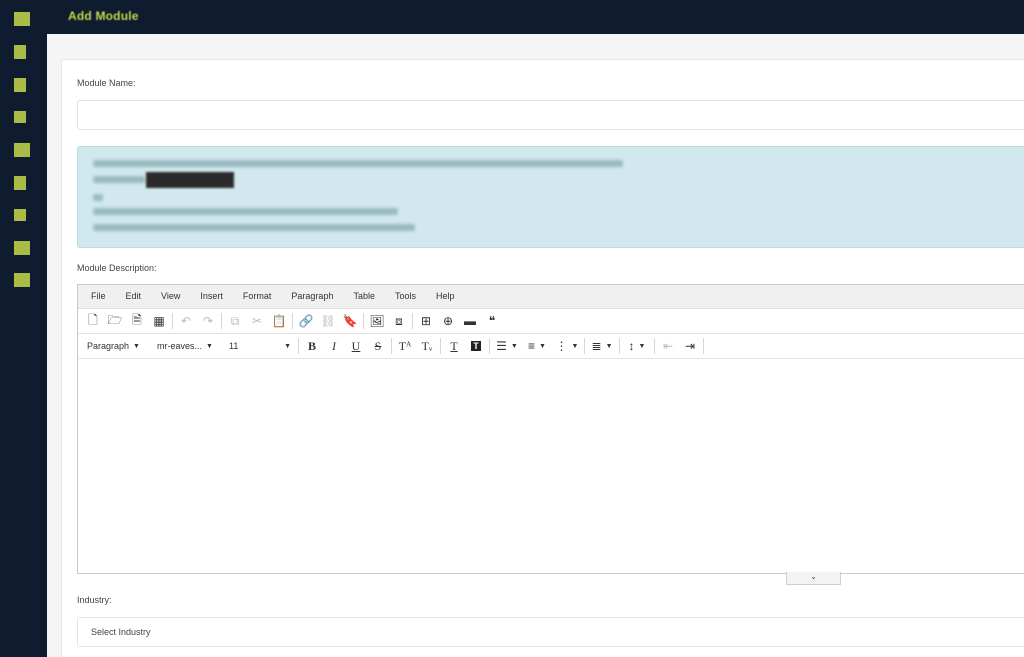 The image size is (1024, 657). I want to click on module-name-input, so click(550, 115).